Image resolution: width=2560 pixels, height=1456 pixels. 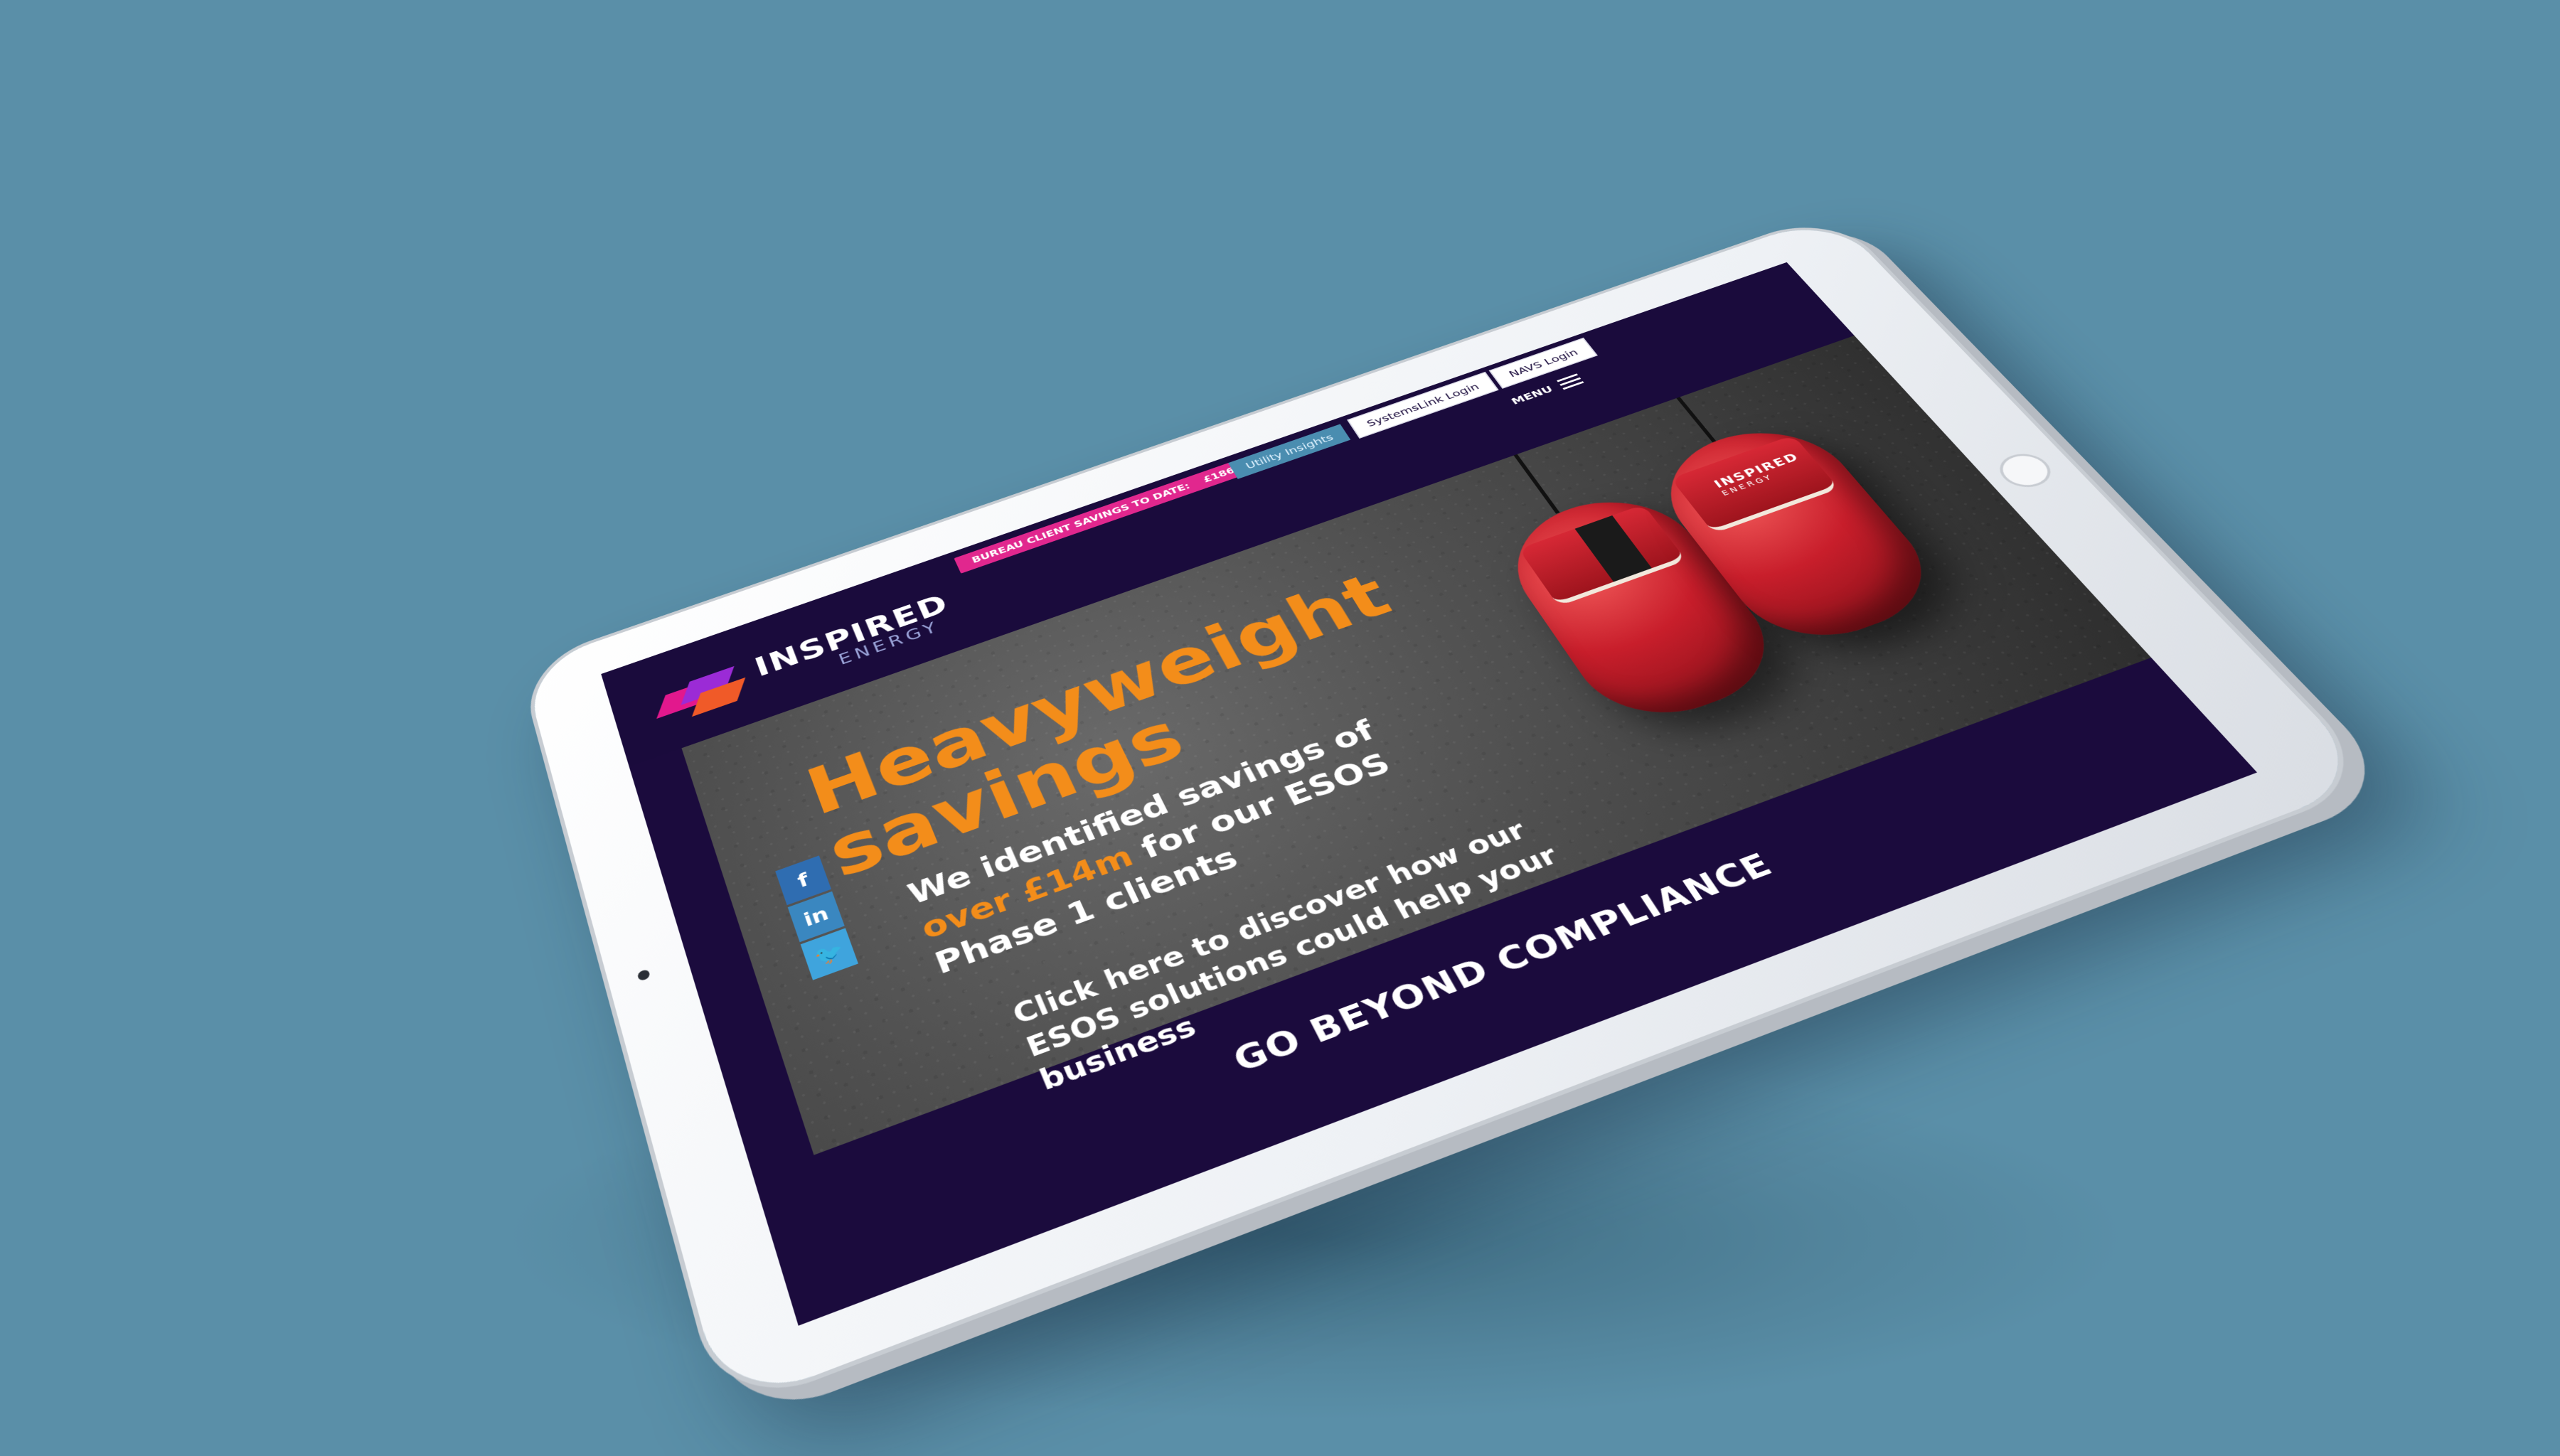 What do you see at coordinates (1536, 484) in the screenshot?
I see `glove-lace` at bounding box center [1536, 484].